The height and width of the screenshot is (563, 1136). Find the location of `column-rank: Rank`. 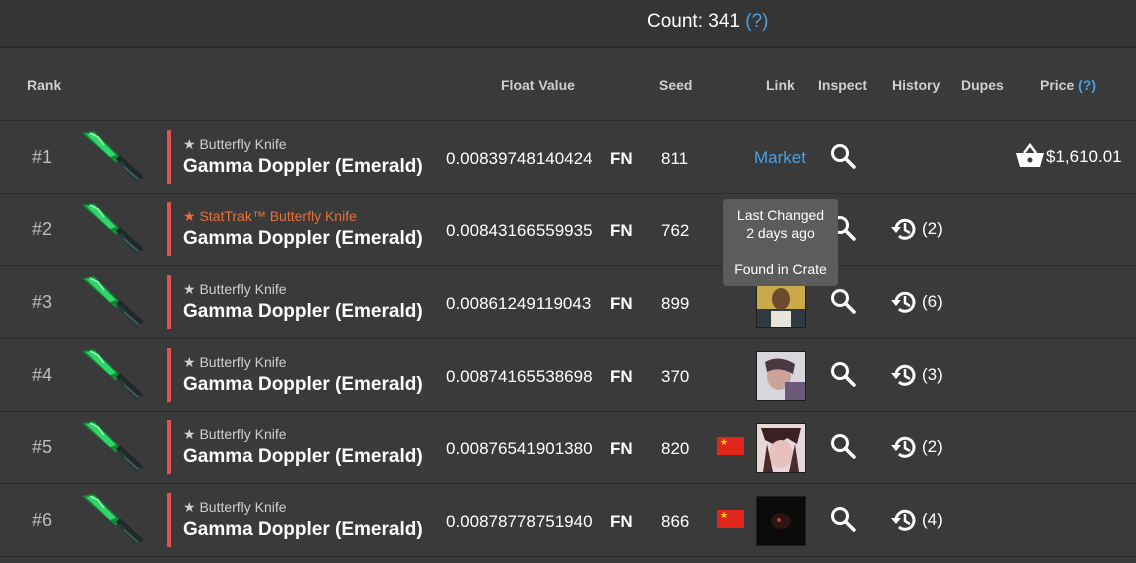

column-rank: Rank is located at coordinates (44, 85).